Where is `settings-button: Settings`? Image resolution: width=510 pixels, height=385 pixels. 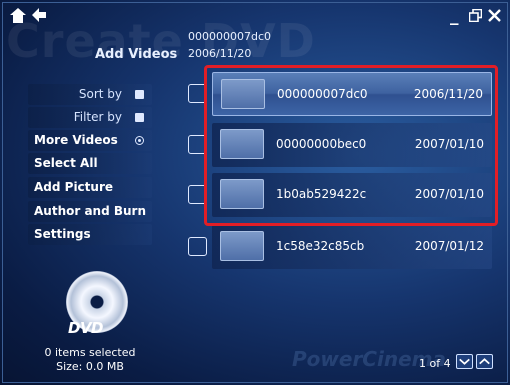
settings-button: Settings is located at coordinates (90, 234).